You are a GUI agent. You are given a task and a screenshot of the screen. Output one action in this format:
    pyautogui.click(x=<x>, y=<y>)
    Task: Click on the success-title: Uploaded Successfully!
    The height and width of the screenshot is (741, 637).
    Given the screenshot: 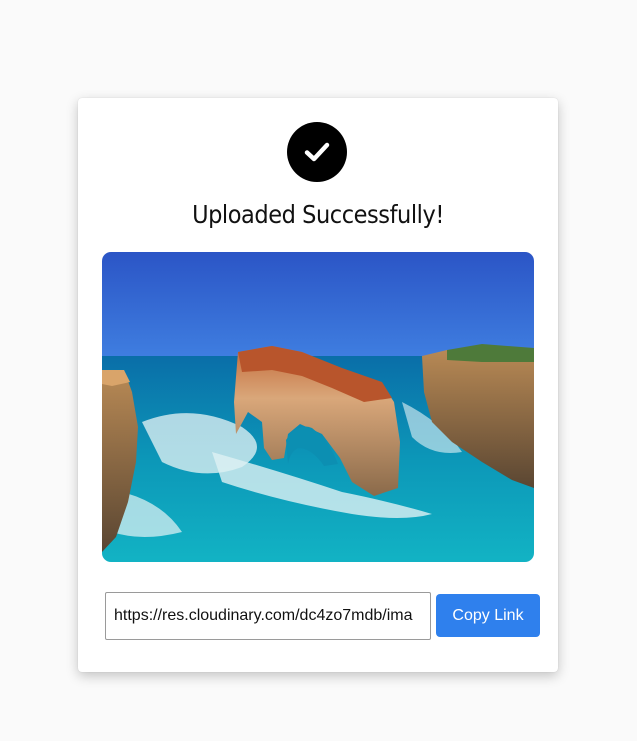 What is the action you would take?
    pyautogui.click(x=318, y=214)
    